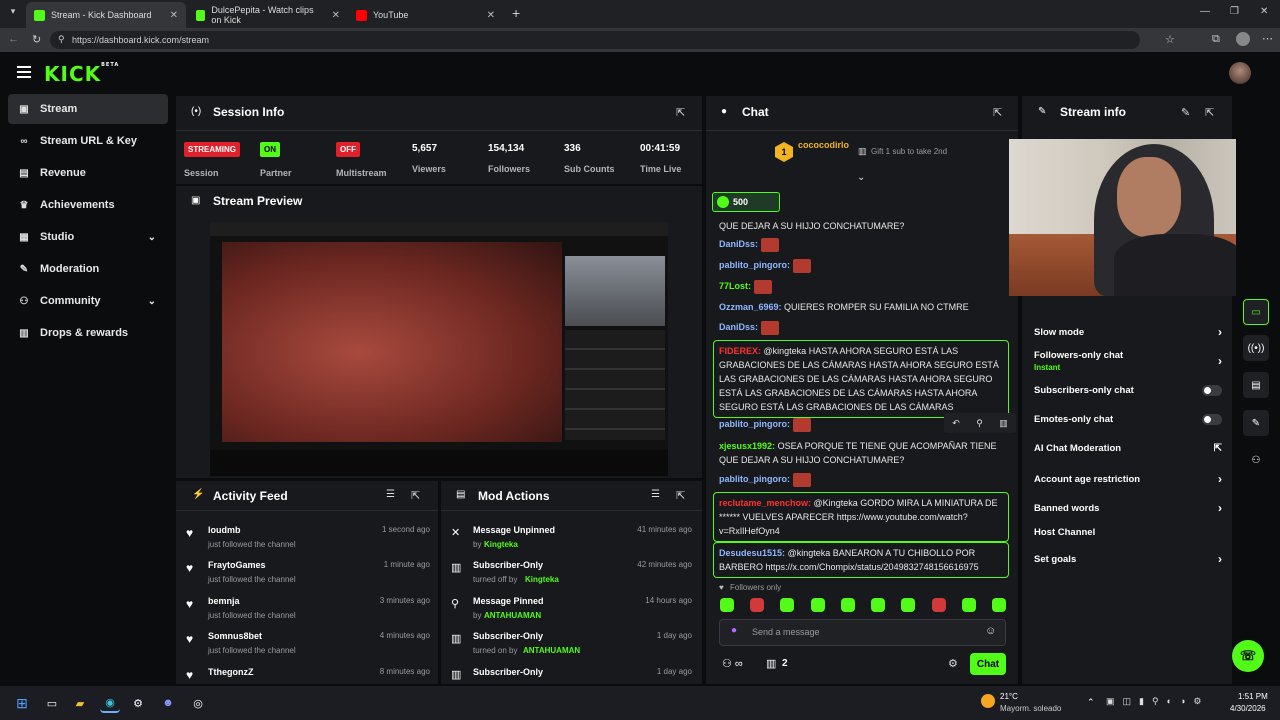  I want to click on broadcast-rail-button: ((•)), so click(1256, 348).